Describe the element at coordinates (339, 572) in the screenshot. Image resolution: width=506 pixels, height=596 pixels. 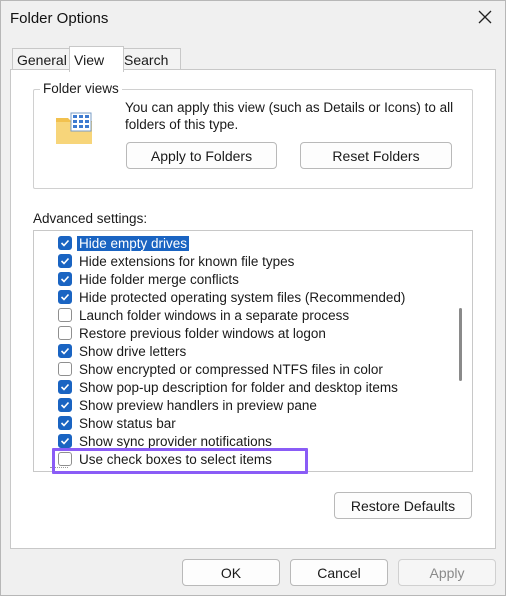
I see `cancel-button: Cancel` at that location.